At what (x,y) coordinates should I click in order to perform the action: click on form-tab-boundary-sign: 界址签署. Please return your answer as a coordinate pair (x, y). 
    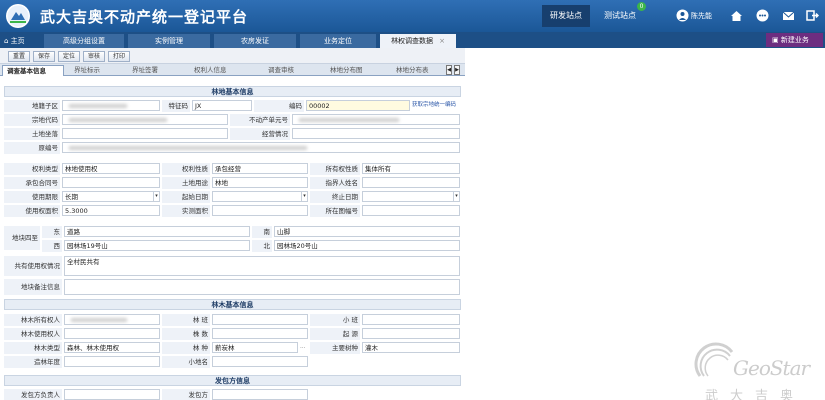
    Looking at the image, I should click on (156, 70).